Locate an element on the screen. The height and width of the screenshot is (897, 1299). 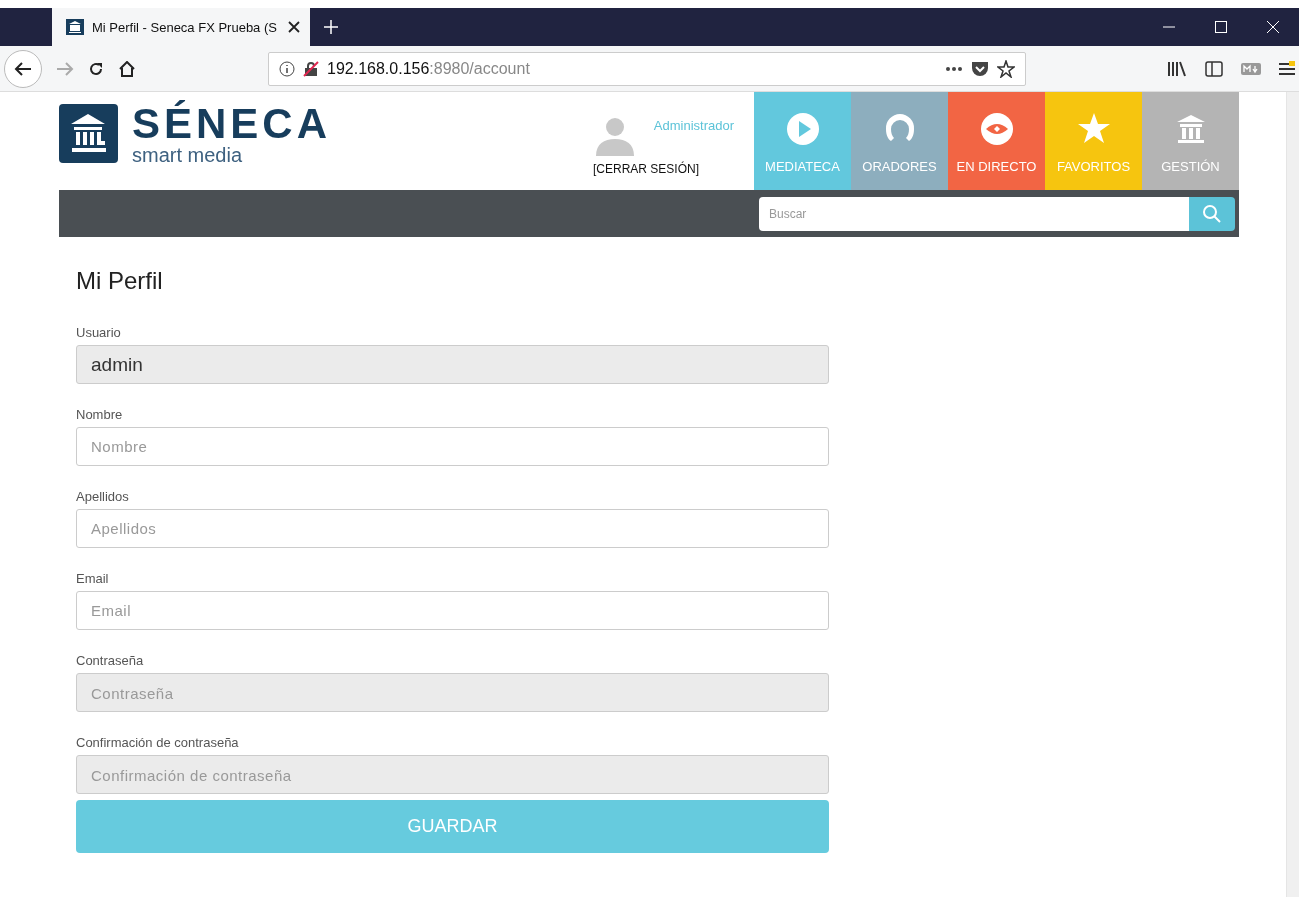
search-button is located at coordinates (1212, 213).